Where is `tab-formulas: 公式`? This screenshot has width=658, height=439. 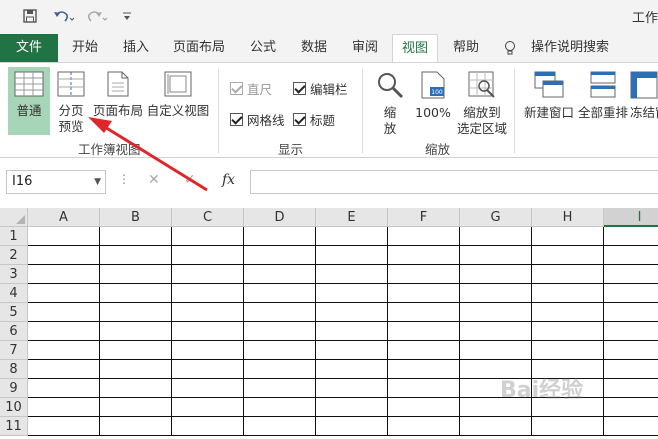
tab-formulas: 公式 is located at coordinates (263, 48).